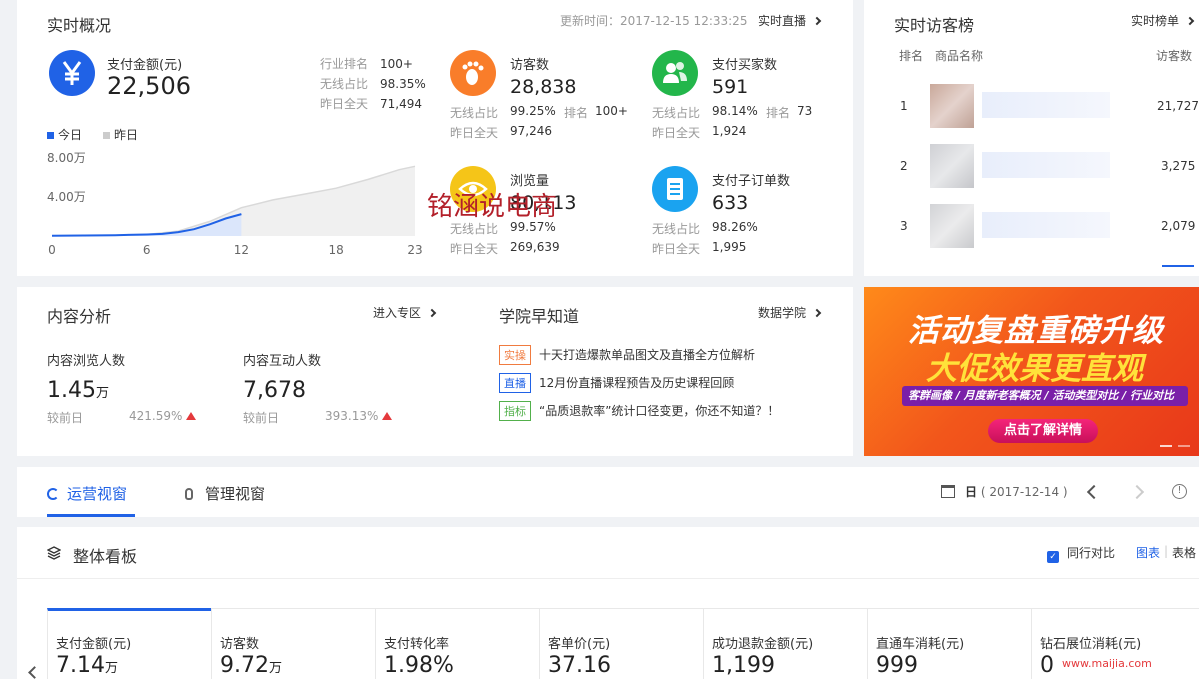  Describe the element at coordinates (515, 411) in the screenshot. I see `academy-tag: 指标` at that location.